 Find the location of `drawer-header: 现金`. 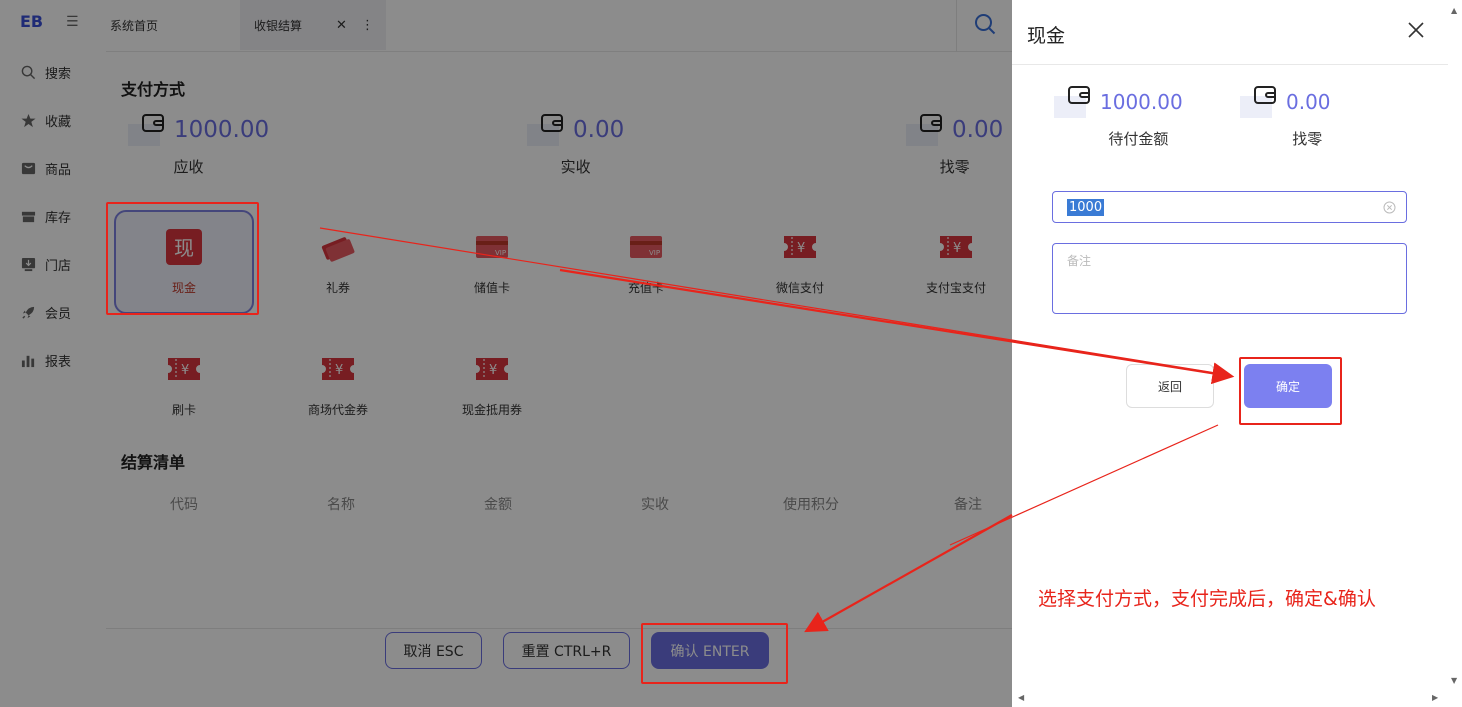

drawer-header: 现金 is located at coordinates (1230, 32).